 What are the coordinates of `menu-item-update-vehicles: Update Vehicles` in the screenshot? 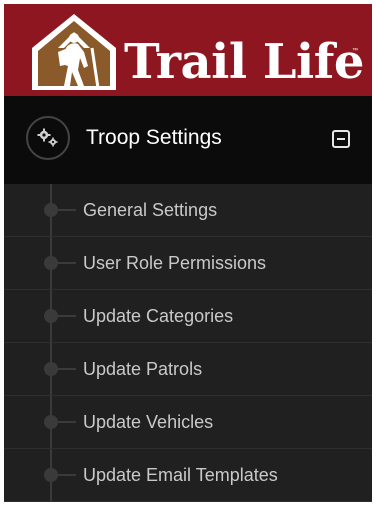 It's located at (188, 422).